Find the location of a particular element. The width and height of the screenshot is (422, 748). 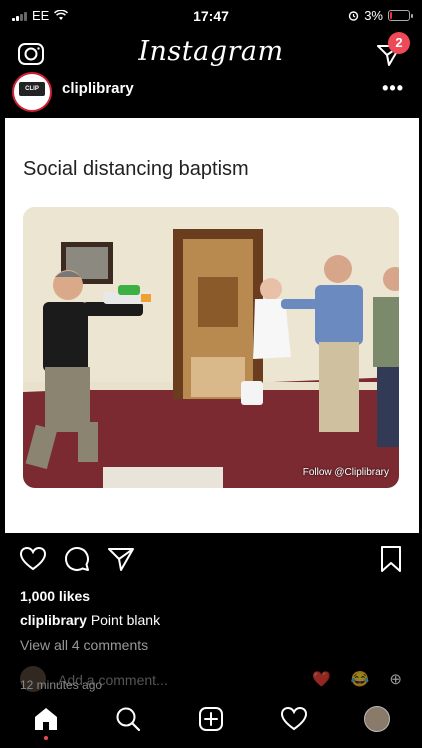

search-icon is located at coordinates (128, 719).